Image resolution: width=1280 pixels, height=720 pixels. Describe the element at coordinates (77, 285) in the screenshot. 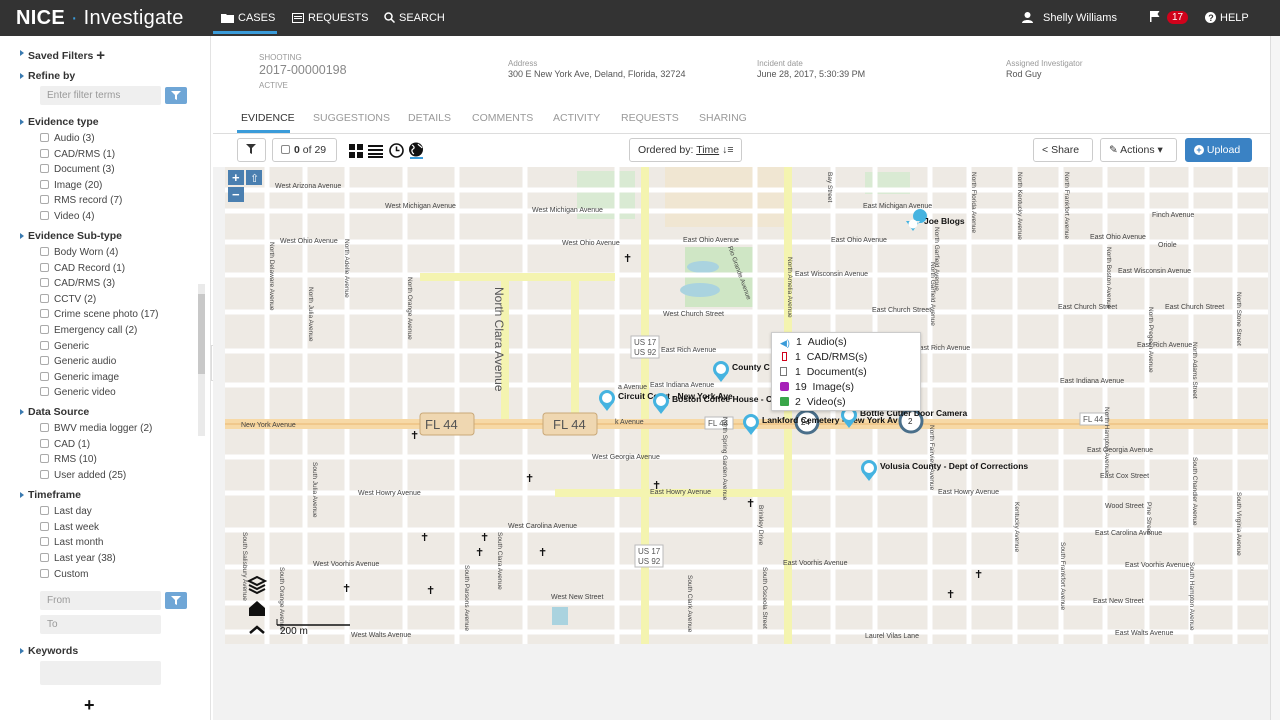

I see `filter-option: CAD/RMS (3)` at that location.